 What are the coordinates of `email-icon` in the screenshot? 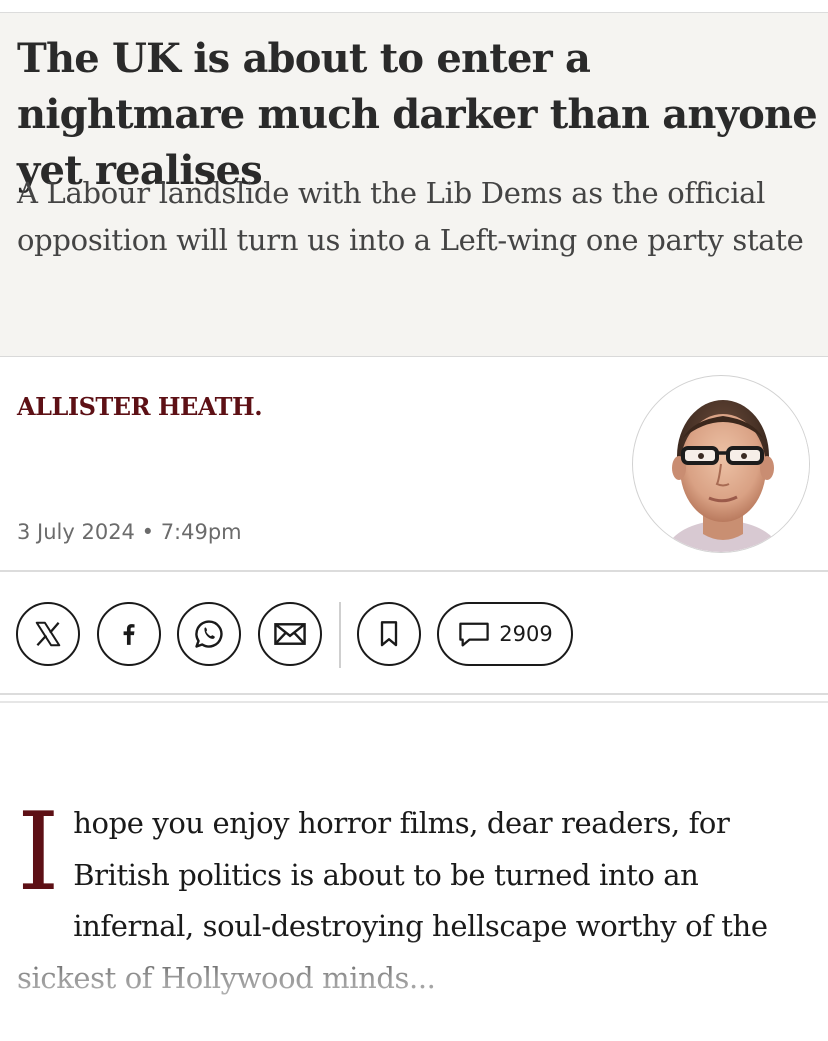 It's located at (290, 634).